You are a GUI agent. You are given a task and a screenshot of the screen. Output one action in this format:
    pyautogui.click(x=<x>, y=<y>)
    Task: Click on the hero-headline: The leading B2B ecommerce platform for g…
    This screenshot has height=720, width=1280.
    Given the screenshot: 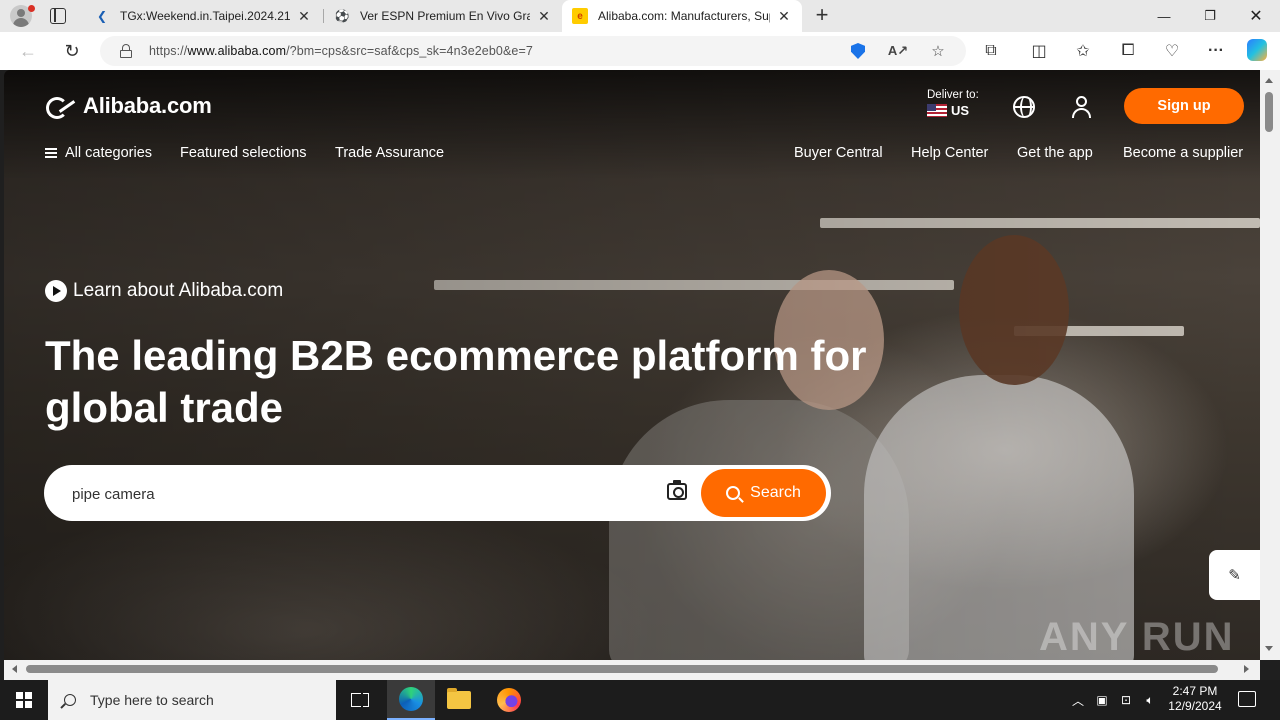 What is the action you would take?
    pyautogui.click(x=456, y=381)
    